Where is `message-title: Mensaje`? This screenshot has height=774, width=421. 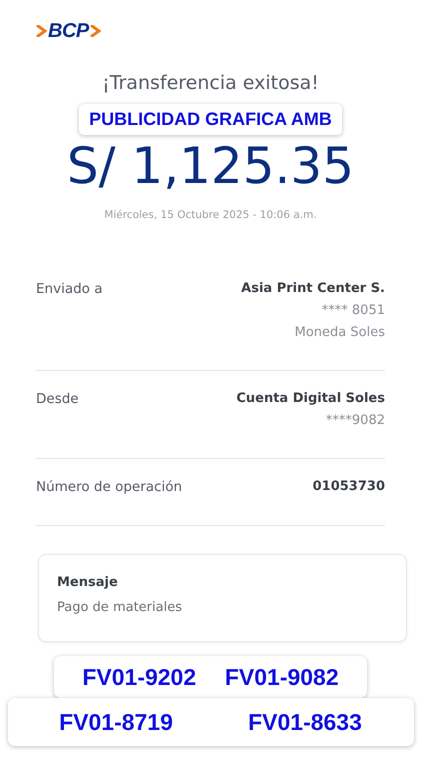 message-title: Mensaje is located at coordinates (88, 582).